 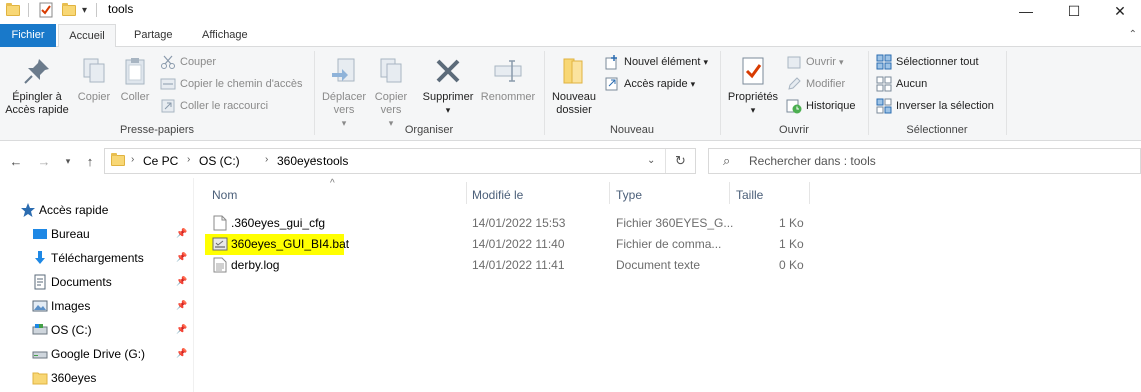 I want to click on close-button: ✕, so click(x=1119, y=11).